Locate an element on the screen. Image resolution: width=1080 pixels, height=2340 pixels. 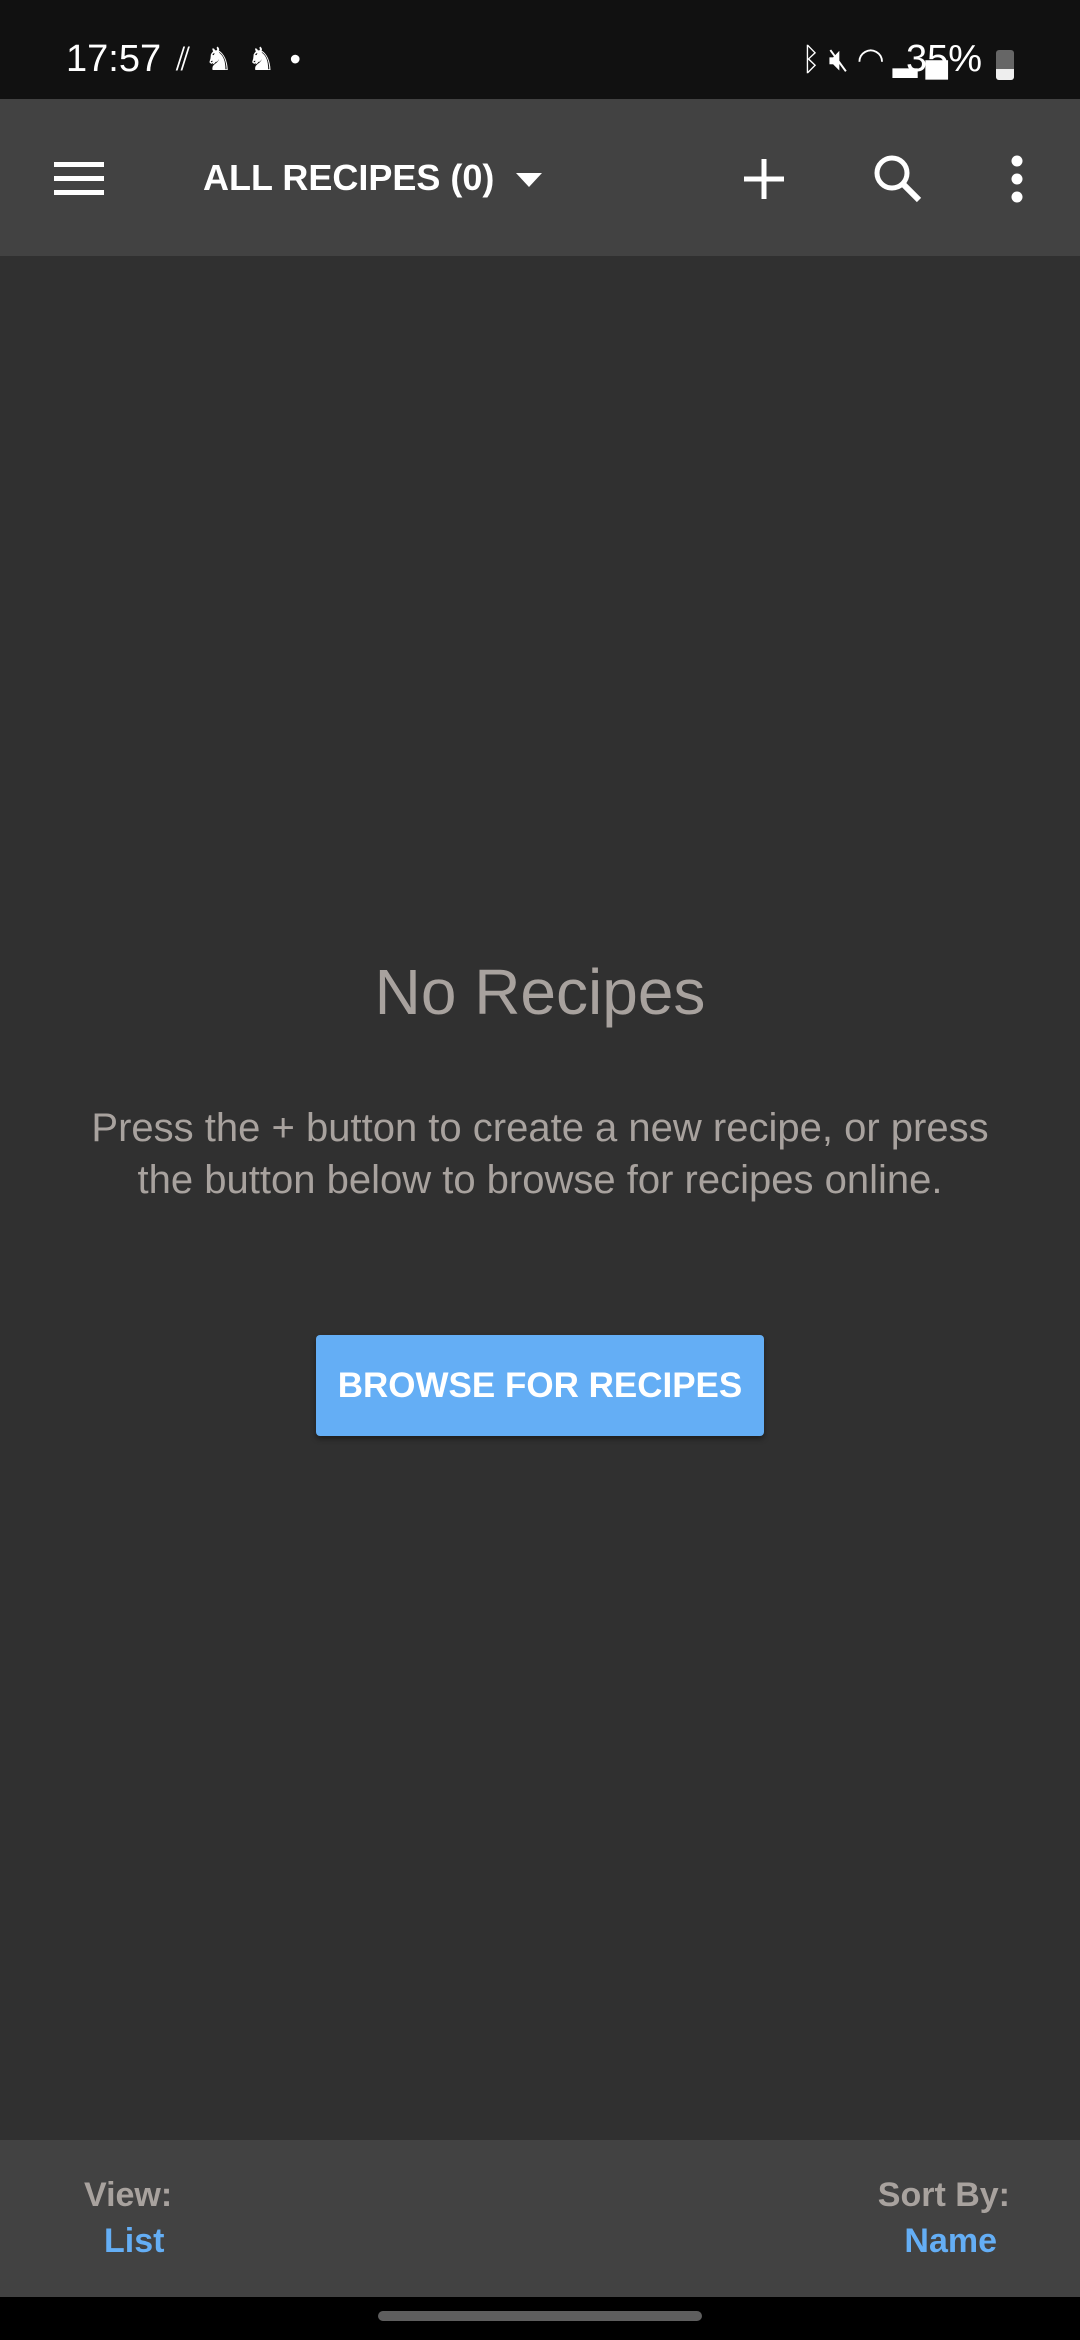
notification-icons: ⫽♞♞• is located at coordinates (245, 59).